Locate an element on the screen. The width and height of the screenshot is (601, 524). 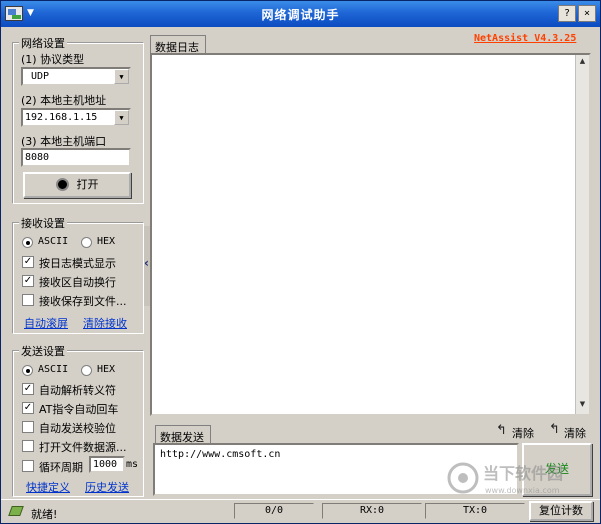
clear-history-button: 清除 is located at coordinates (523, 433).